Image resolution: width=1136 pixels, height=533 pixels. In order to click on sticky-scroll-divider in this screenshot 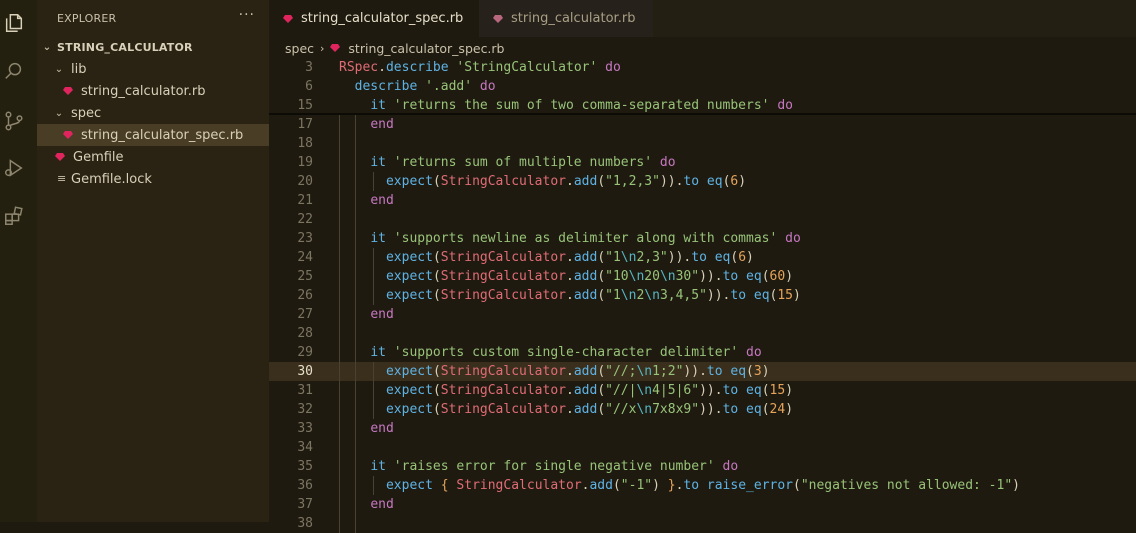, I will do `click(702, 114)`.